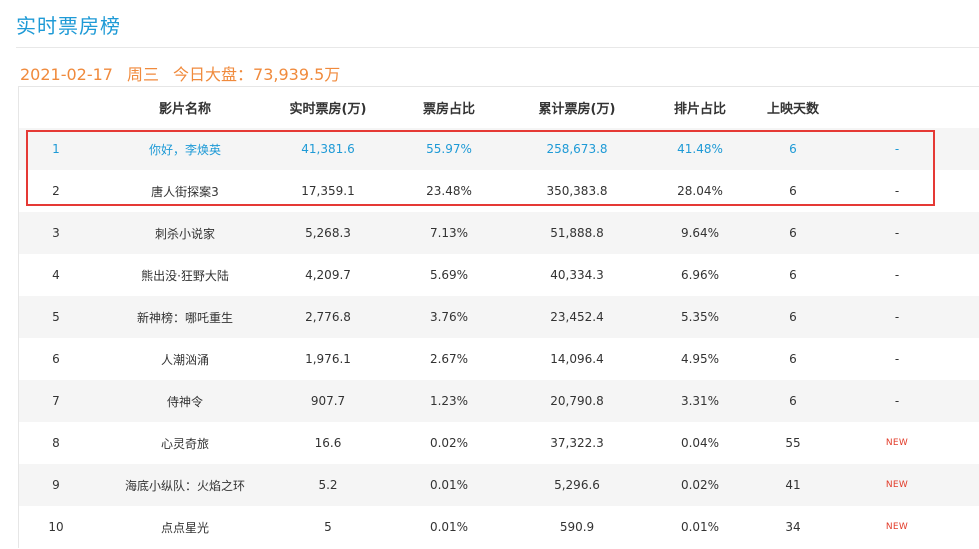 The width and height of the screenshot is (979, 549). Describe the element at coordinates (449, 443) in the screenshot. I see `row-share: 0.02%` at that location.